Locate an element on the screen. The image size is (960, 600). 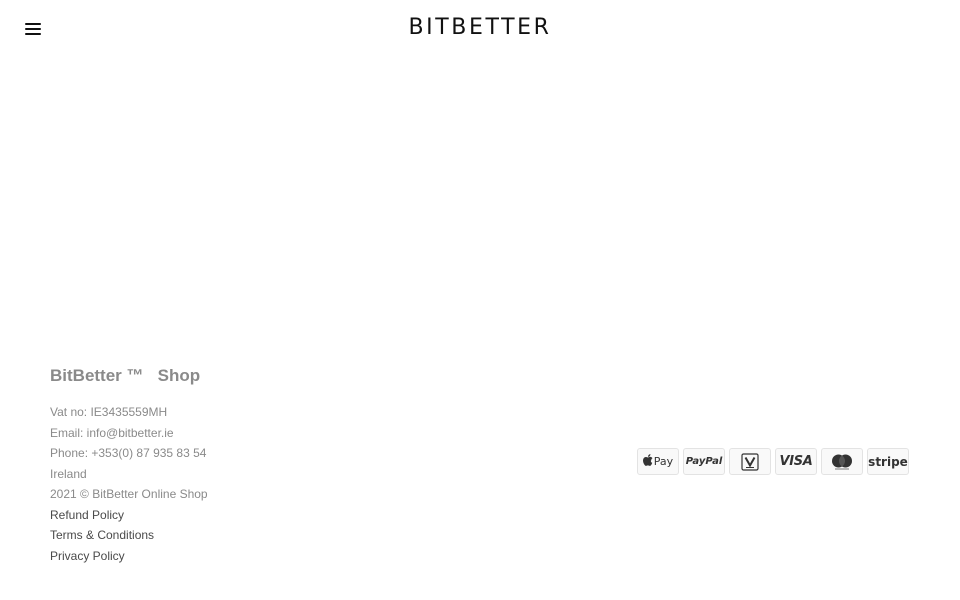
apple-pay-icon: Pay is located at coordinates (658, 461).